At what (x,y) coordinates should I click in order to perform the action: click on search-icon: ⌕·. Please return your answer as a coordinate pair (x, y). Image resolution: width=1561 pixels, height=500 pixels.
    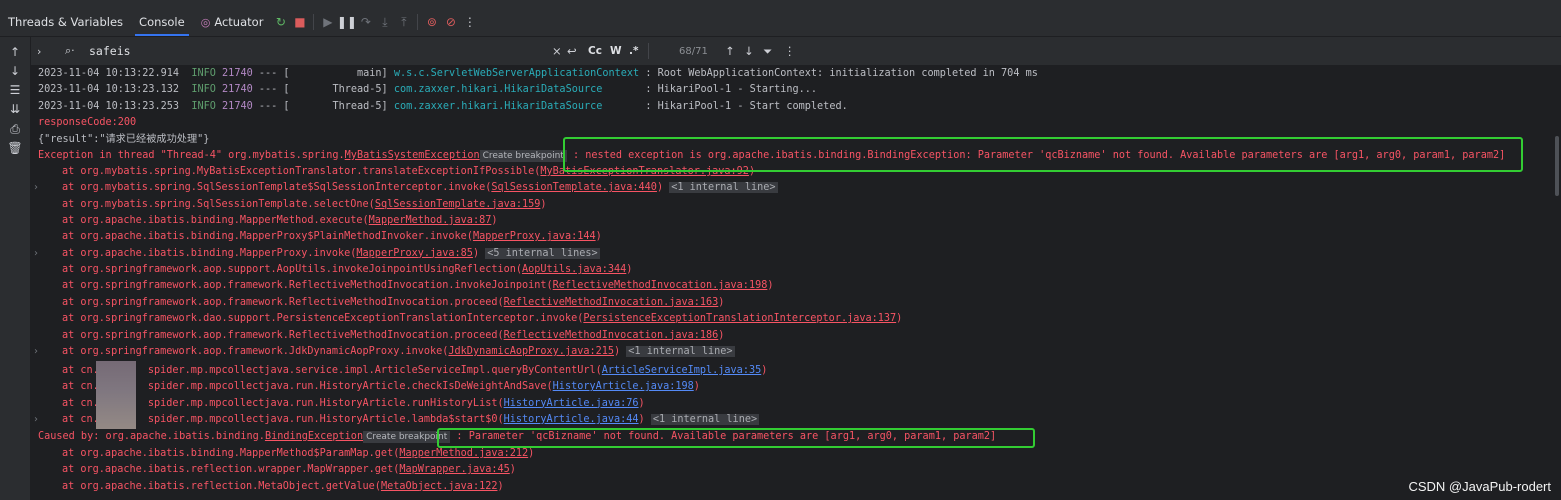
    Looking at the image, I should click on (70, 51).